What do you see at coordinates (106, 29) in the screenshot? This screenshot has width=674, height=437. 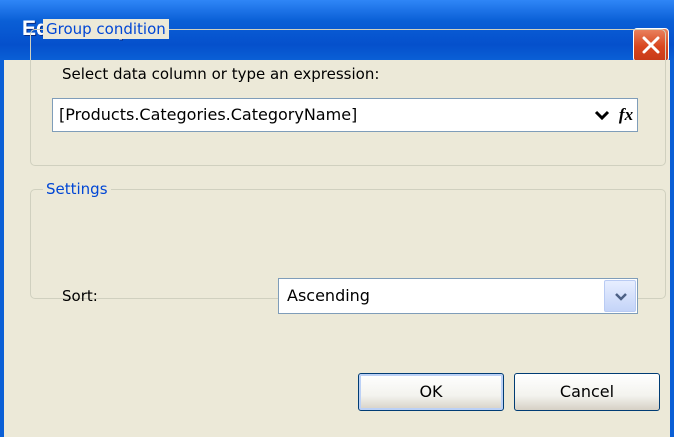 I see `group-condition-legend: Group condition` at bounding box center [106, 29].